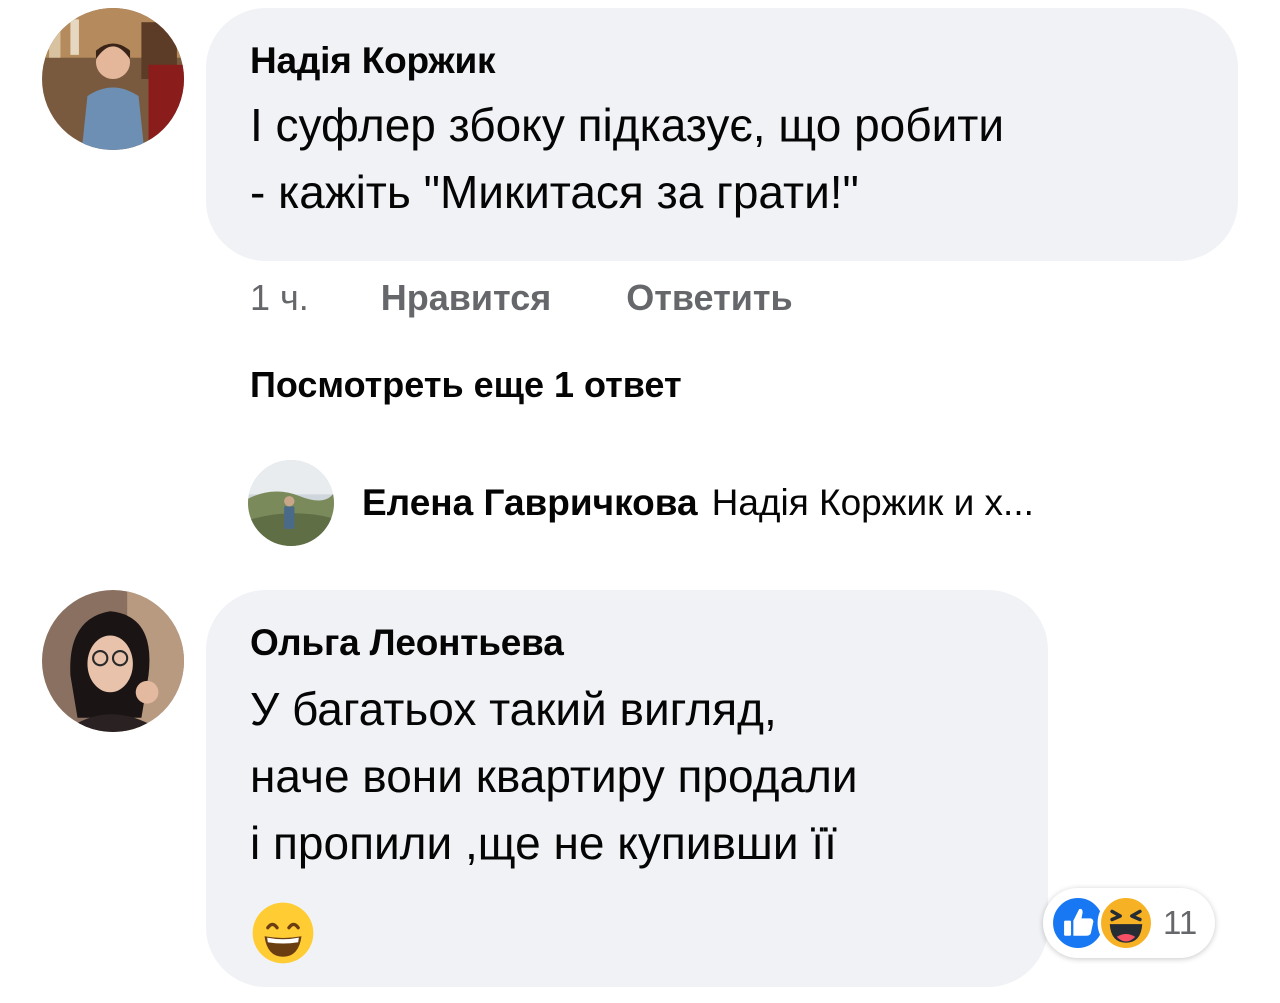 The width and height of the screenshot is (1280, 1003). What do you see at coordinates (530, 503) in the screenshot?
I see `reply-author: Елена Гавричкова` at bounding box center [530, 503].